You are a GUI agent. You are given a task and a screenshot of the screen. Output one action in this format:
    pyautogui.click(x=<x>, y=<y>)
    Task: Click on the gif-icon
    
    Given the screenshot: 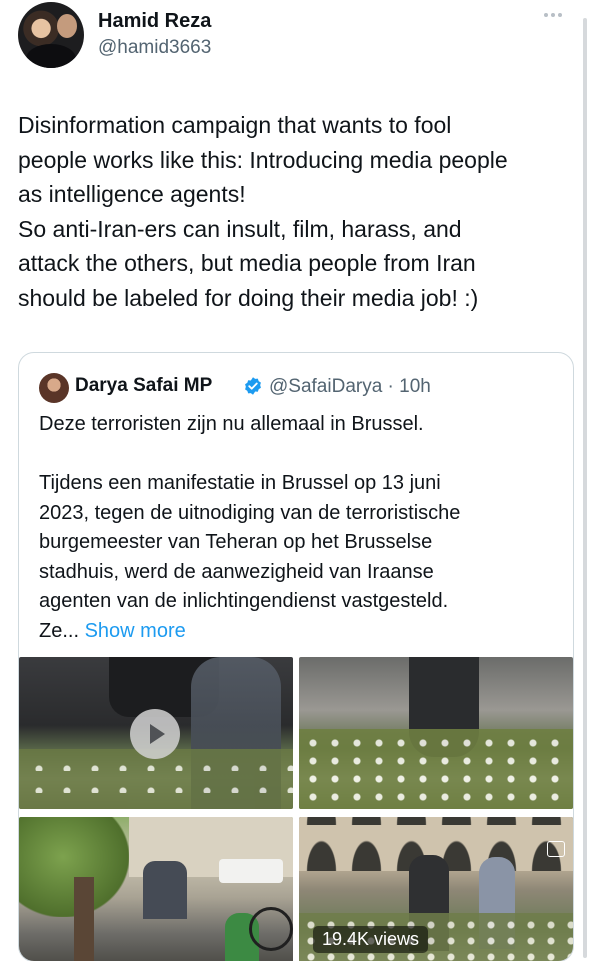 What is the action you would take?
    pyautogui.click(x=556, y=849)
    